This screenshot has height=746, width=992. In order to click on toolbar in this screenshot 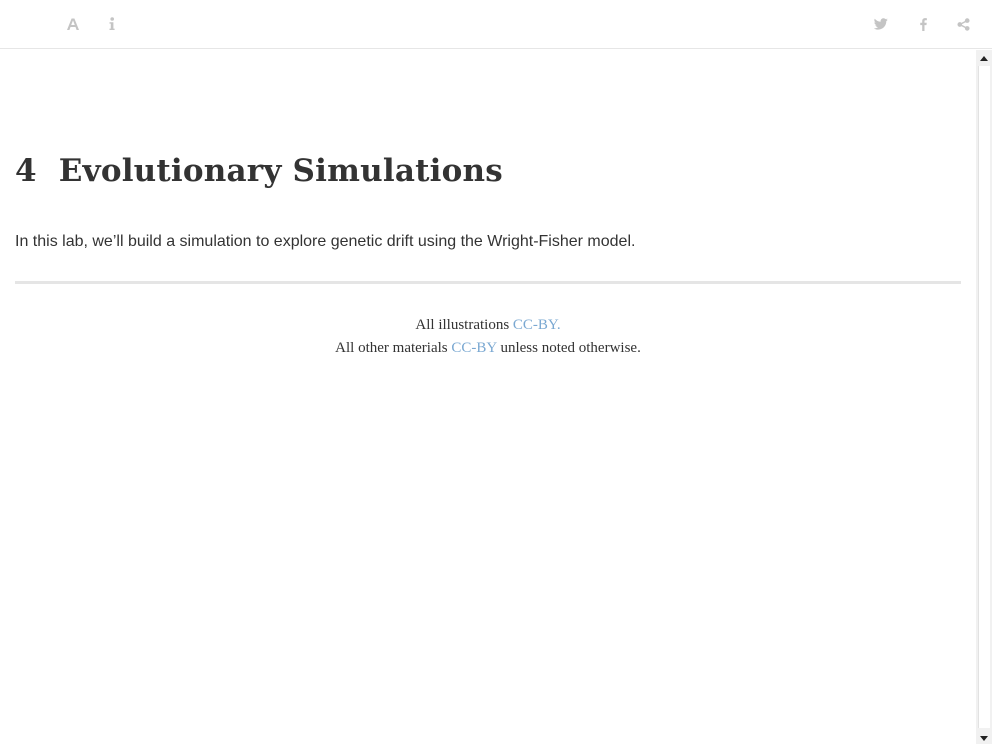, I will do `click(496, 24)`.